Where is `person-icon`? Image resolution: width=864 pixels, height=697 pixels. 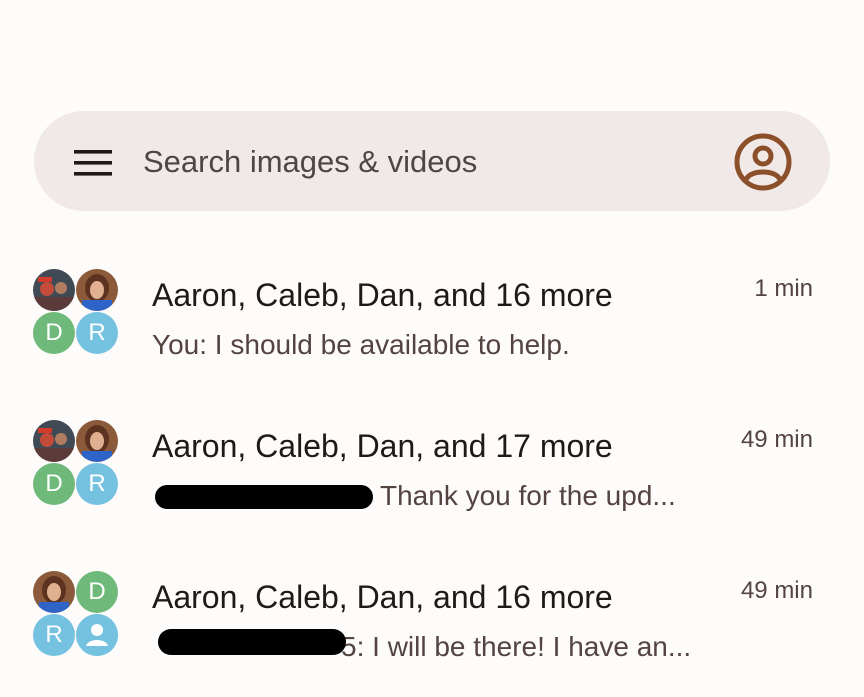 person-icon is located at coordinates (97, 635).